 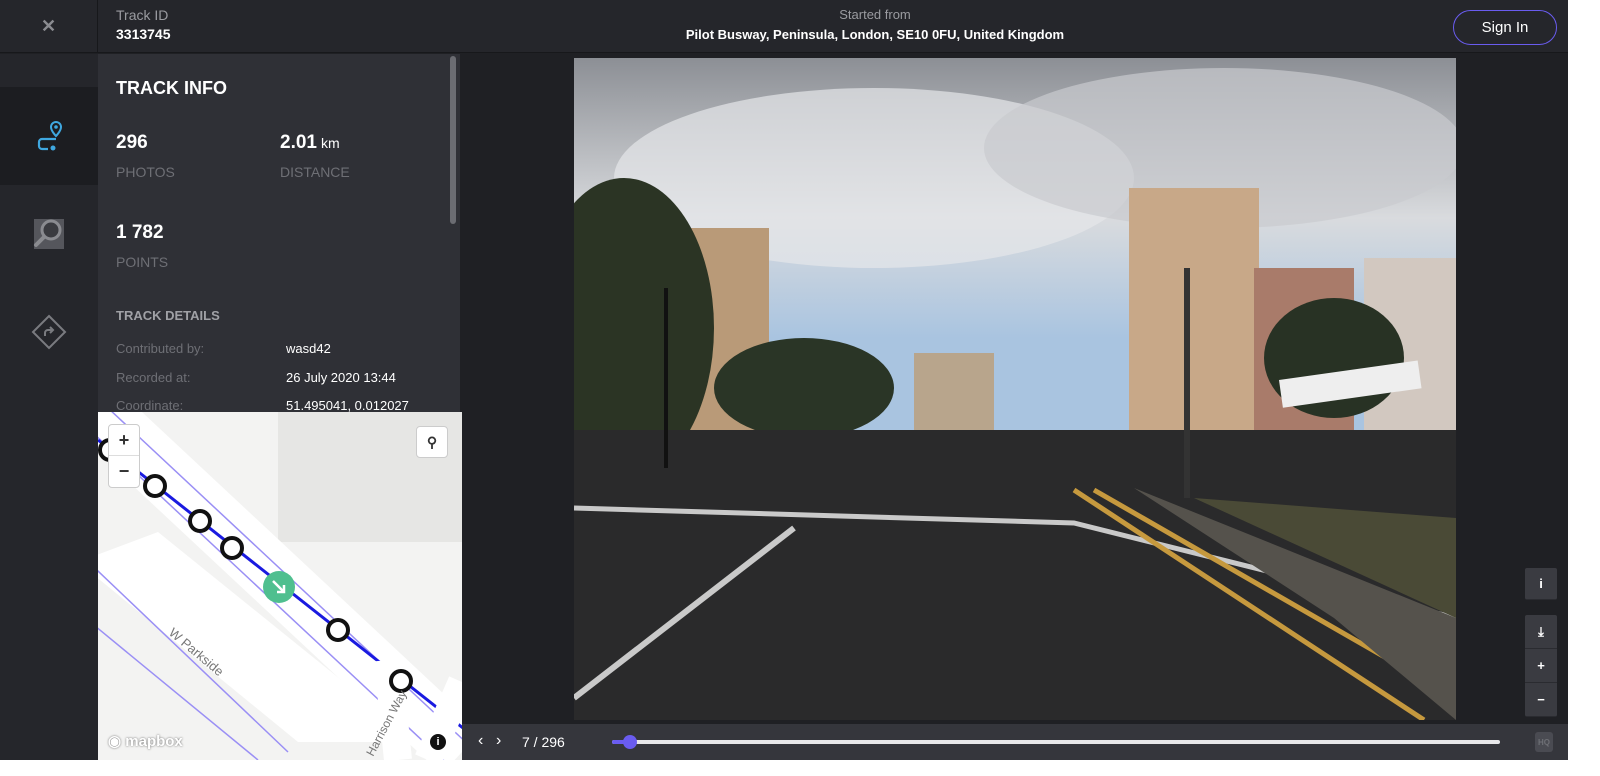 What do you see at coordinates (1541, 632) in the screenshot?
I see `download-button: ⤓` at bounding box center [1541, 632].